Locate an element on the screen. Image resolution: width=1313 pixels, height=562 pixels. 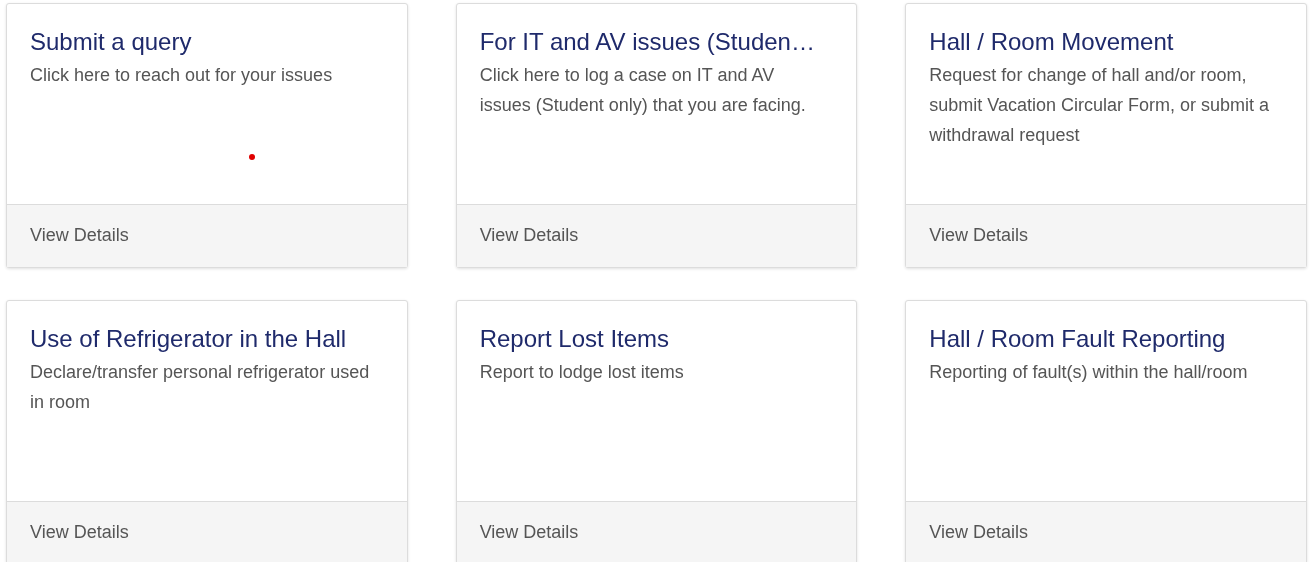
card-description: Reporting of fault(s) within the hall/room is located at coordinates (1089, 372).